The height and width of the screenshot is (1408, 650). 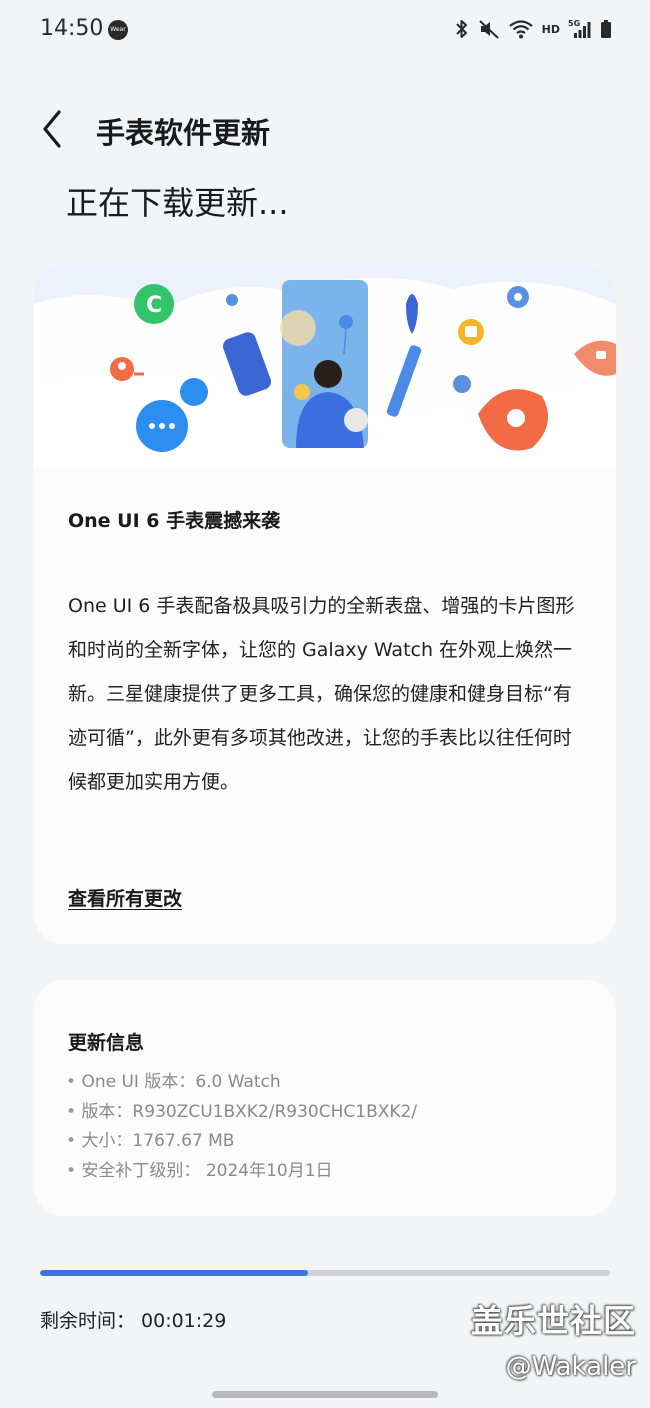 I want to click on remaining-time-value: 00:01:29, so click(x=184, y=1321).